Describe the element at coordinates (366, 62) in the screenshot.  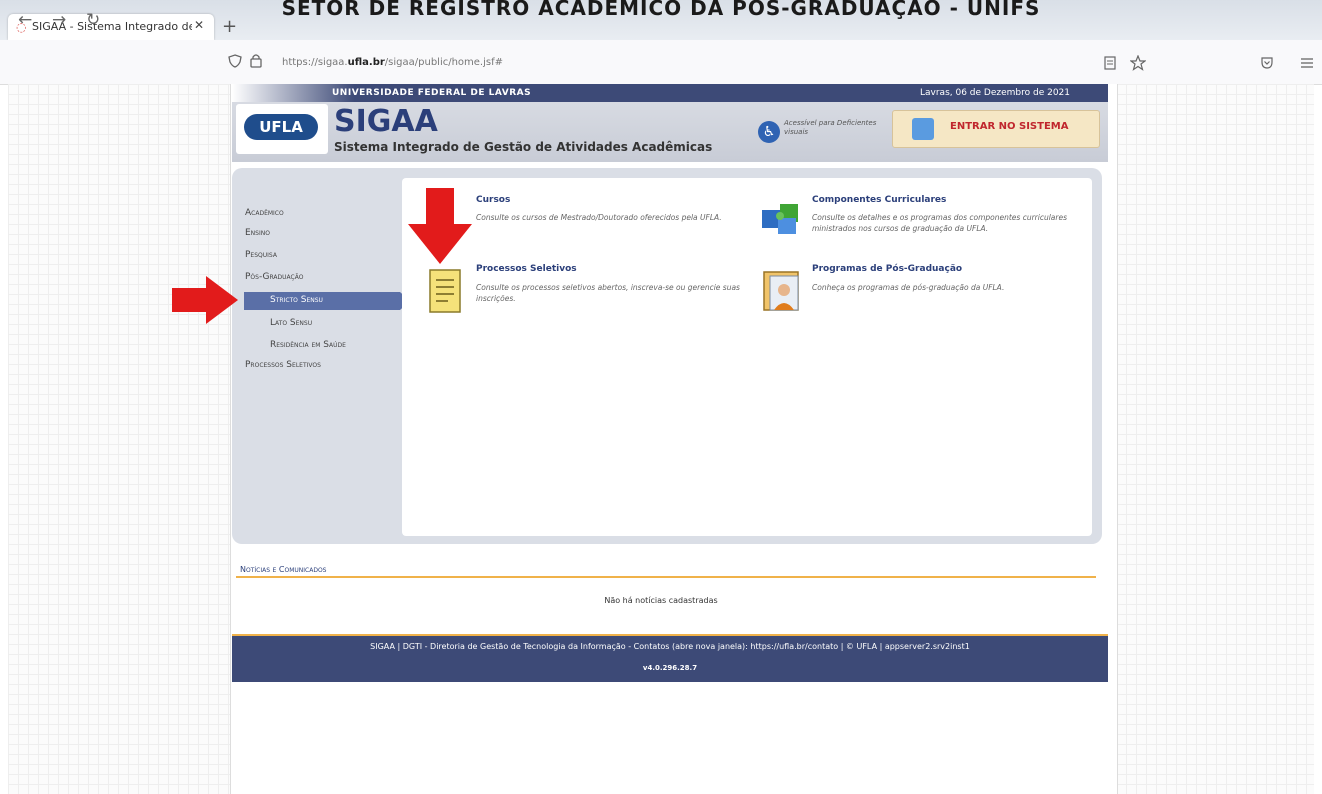
I see `url-host: ufla.br` at that location.